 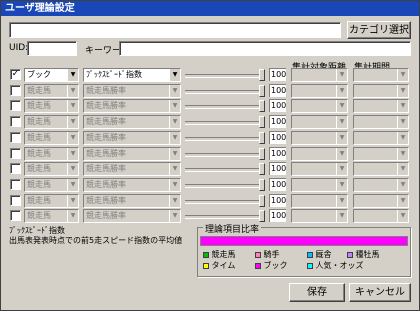 What do you see at coordinates (271, 265) in the screenshot?
I see `legend-item: ブック` at bounding box center [271, 265].